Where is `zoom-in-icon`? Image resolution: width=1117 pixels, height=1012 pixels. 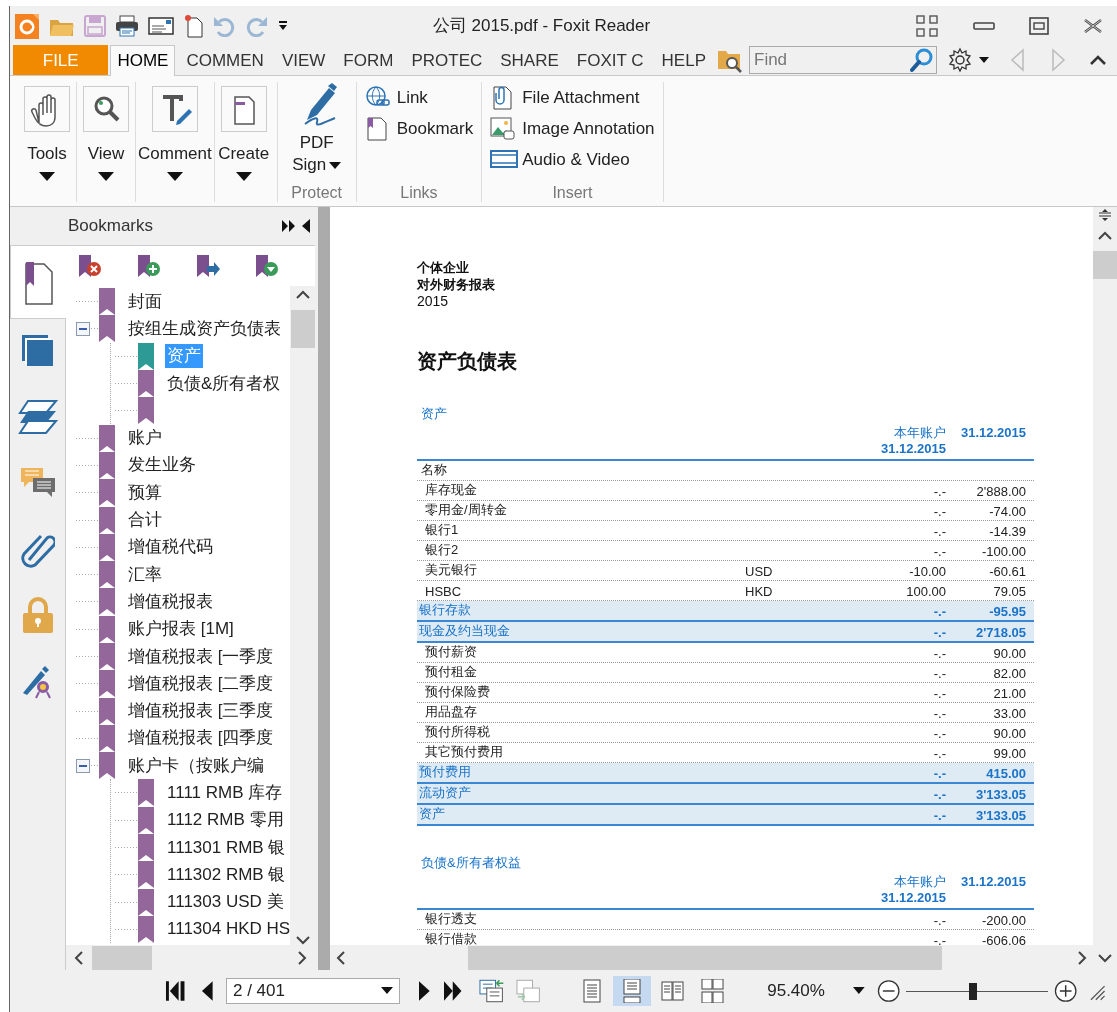 zoom-in-icon is located at coordinates (1066, 991).